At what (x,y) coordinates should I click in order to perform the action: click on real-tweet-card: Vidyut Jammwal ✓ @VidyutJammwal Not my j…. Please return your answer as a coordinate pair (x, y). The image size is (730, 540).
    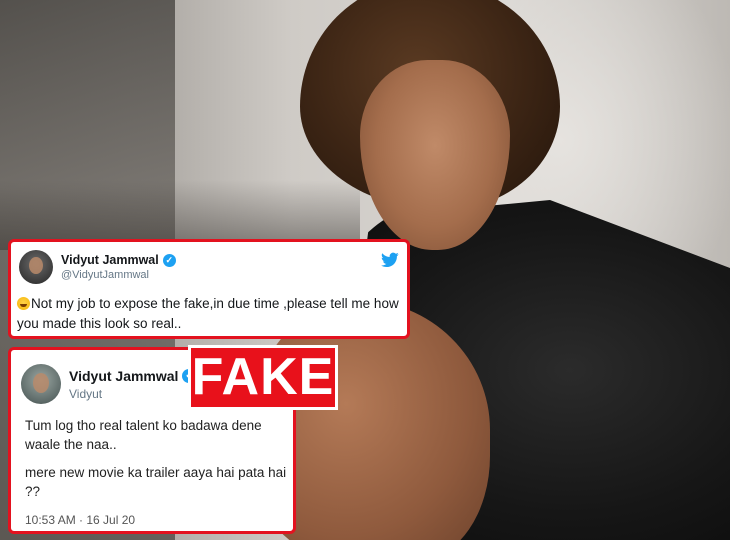
    Looking at the image, I should click on (209, 289).